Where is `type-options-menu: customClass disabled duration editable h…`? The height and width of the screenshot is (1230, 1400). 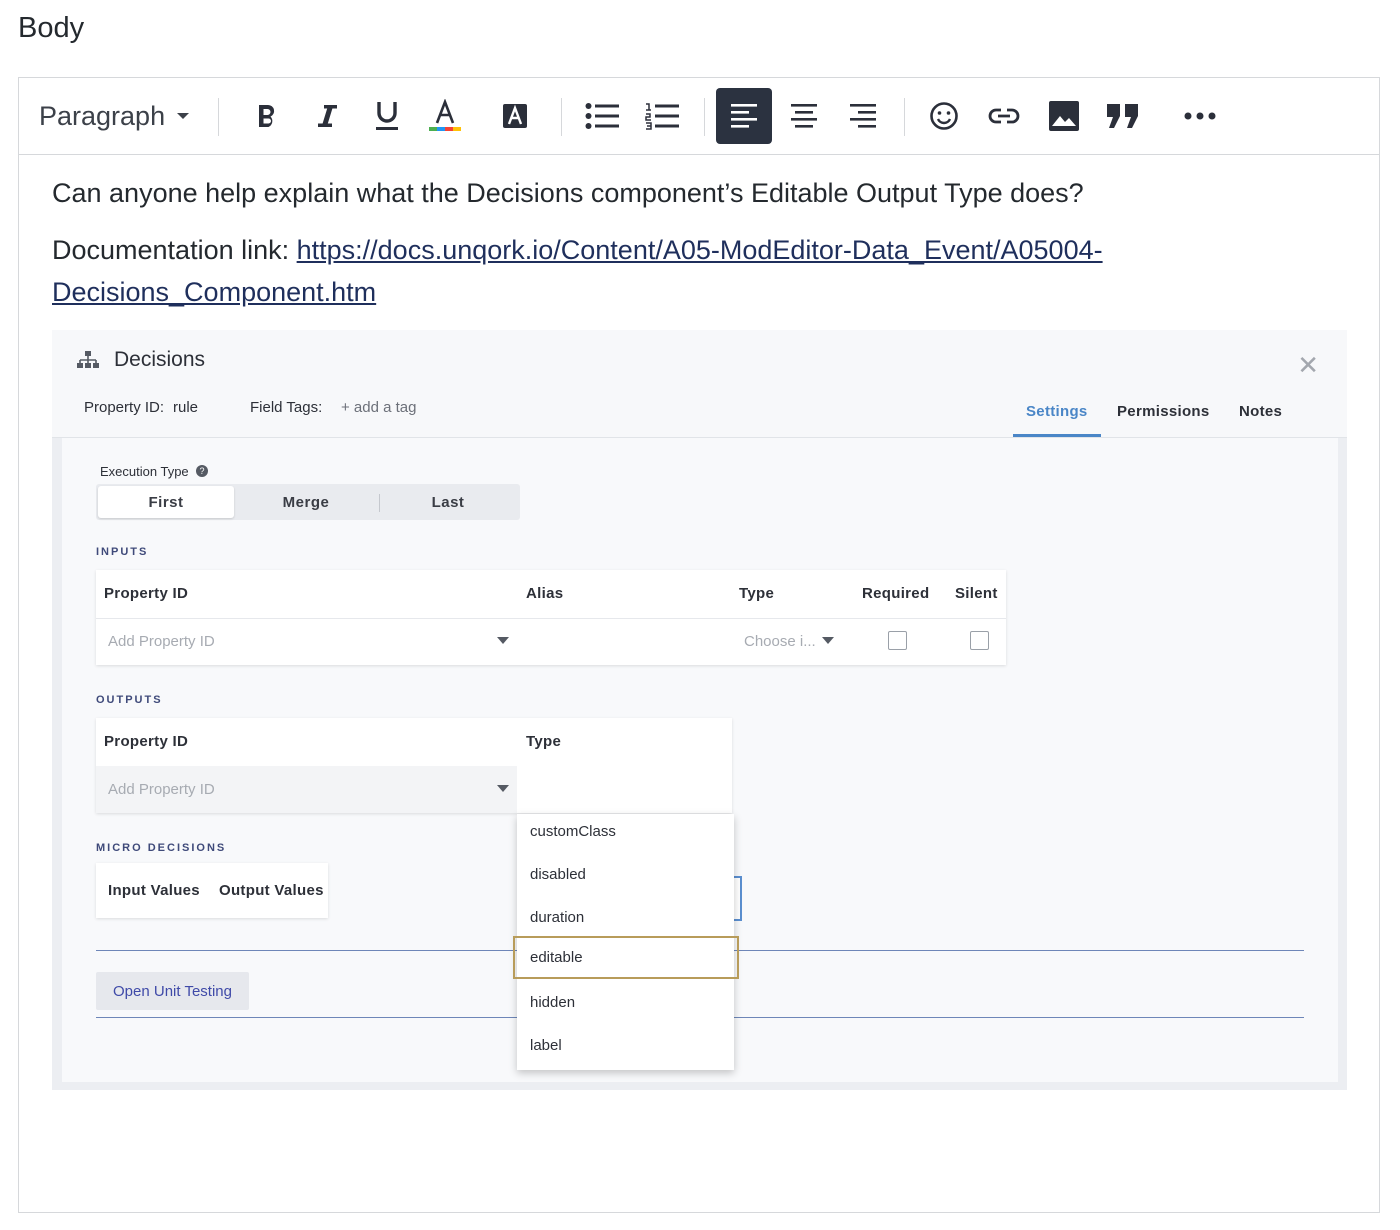 type-options-menu: customClass disabled duration editable h… is located at coordinates (626, 942).